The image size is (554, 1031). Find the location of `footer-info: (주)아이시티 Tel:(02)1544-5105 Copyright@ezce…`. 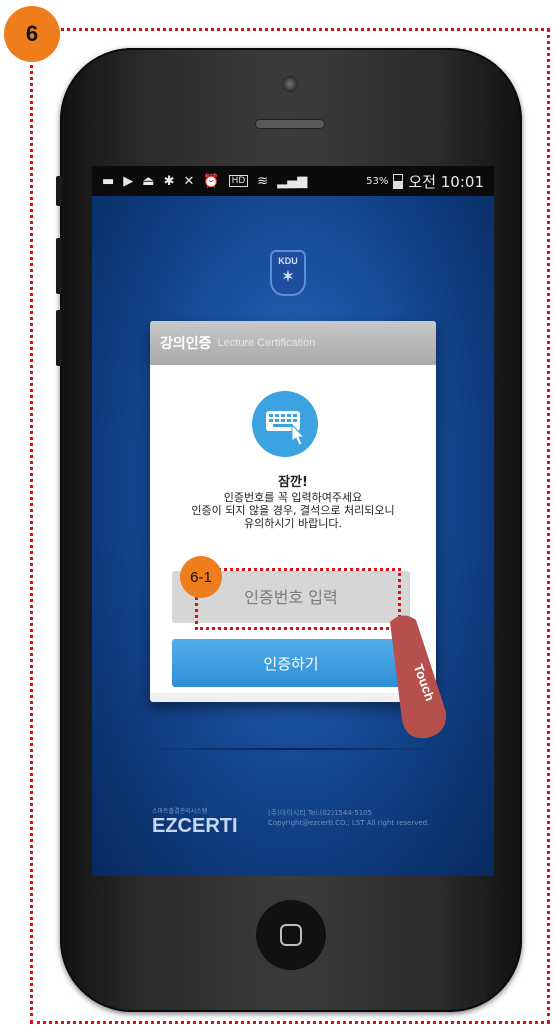

footer-info: (주)아이시티 Tel:(02)1544-5105 Copyright@ezce… is located at coordinates (348, 818).